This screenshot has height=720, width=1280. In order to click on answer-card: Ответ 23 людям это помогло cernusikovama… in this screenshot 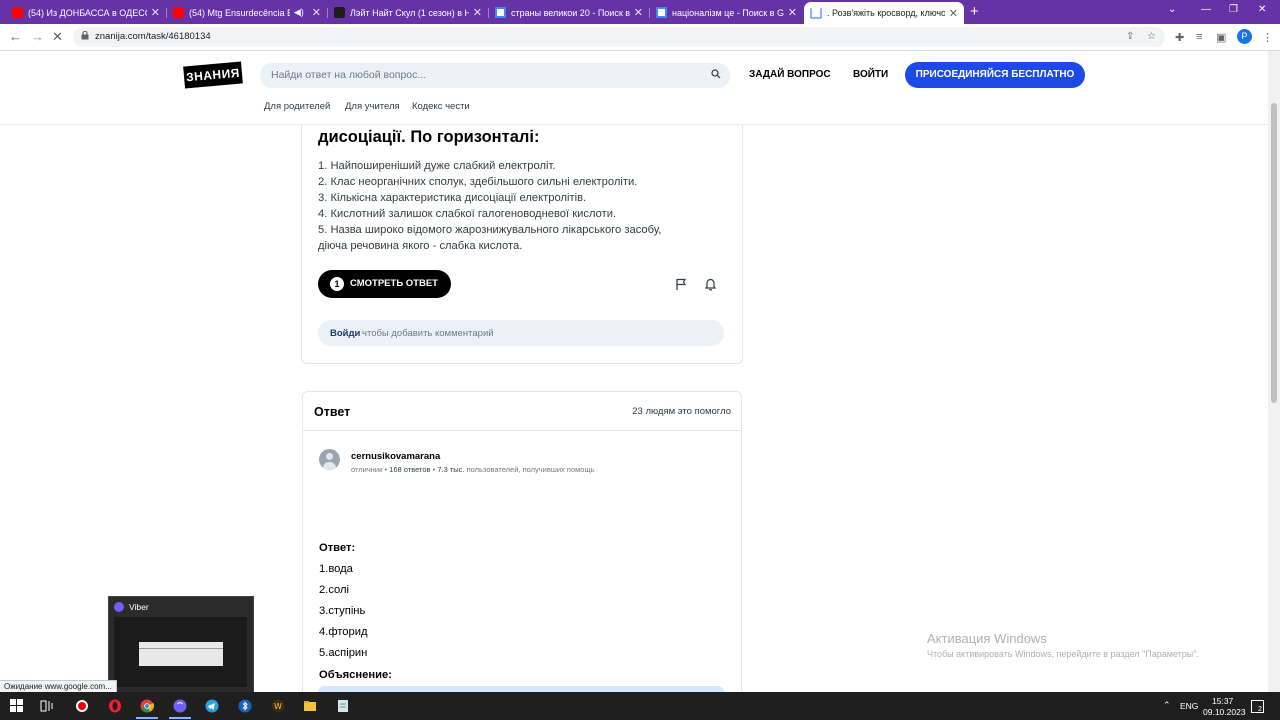, I will do `click(522, 541)`.